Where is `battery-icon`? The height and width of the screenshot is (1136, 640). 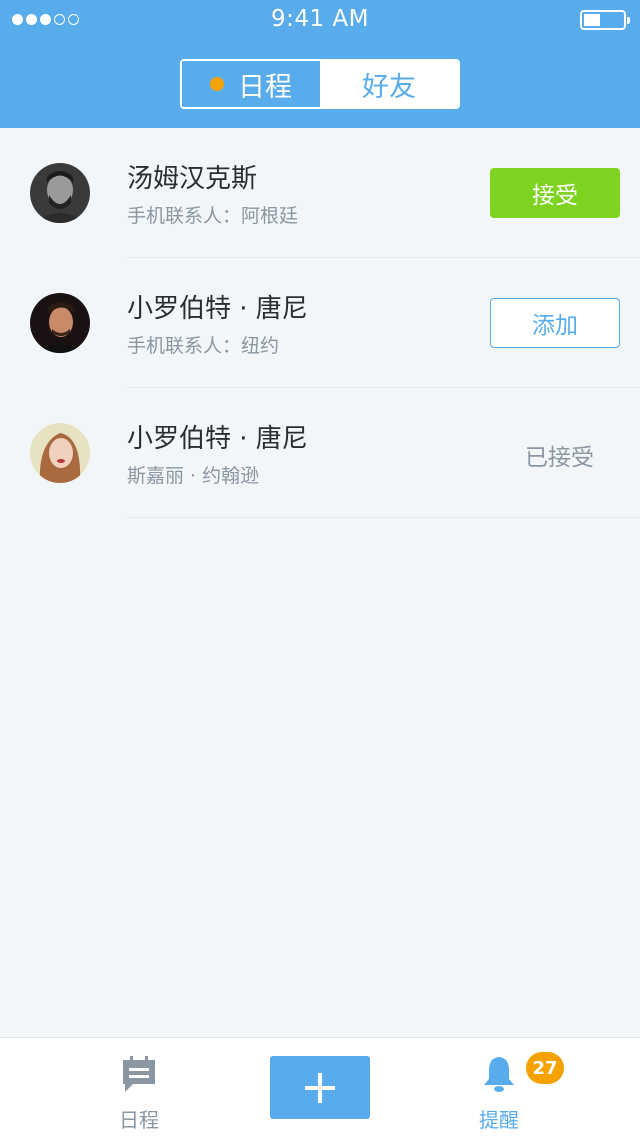
battery-icon is located at coordinates (605, 20).